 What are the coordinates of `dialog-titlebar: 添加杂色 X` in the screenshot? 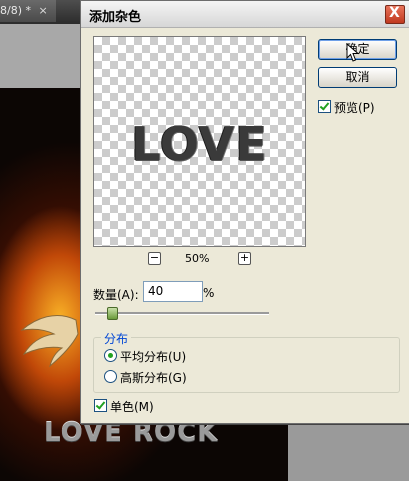 It's located at (245, 14).